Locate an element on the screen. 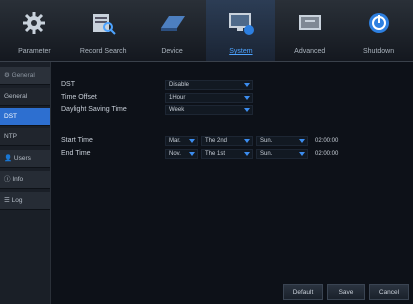 The width and height of the screenshot is (413, 304). start-time-value: 02:00:00 is located at coordinates (327, 141).